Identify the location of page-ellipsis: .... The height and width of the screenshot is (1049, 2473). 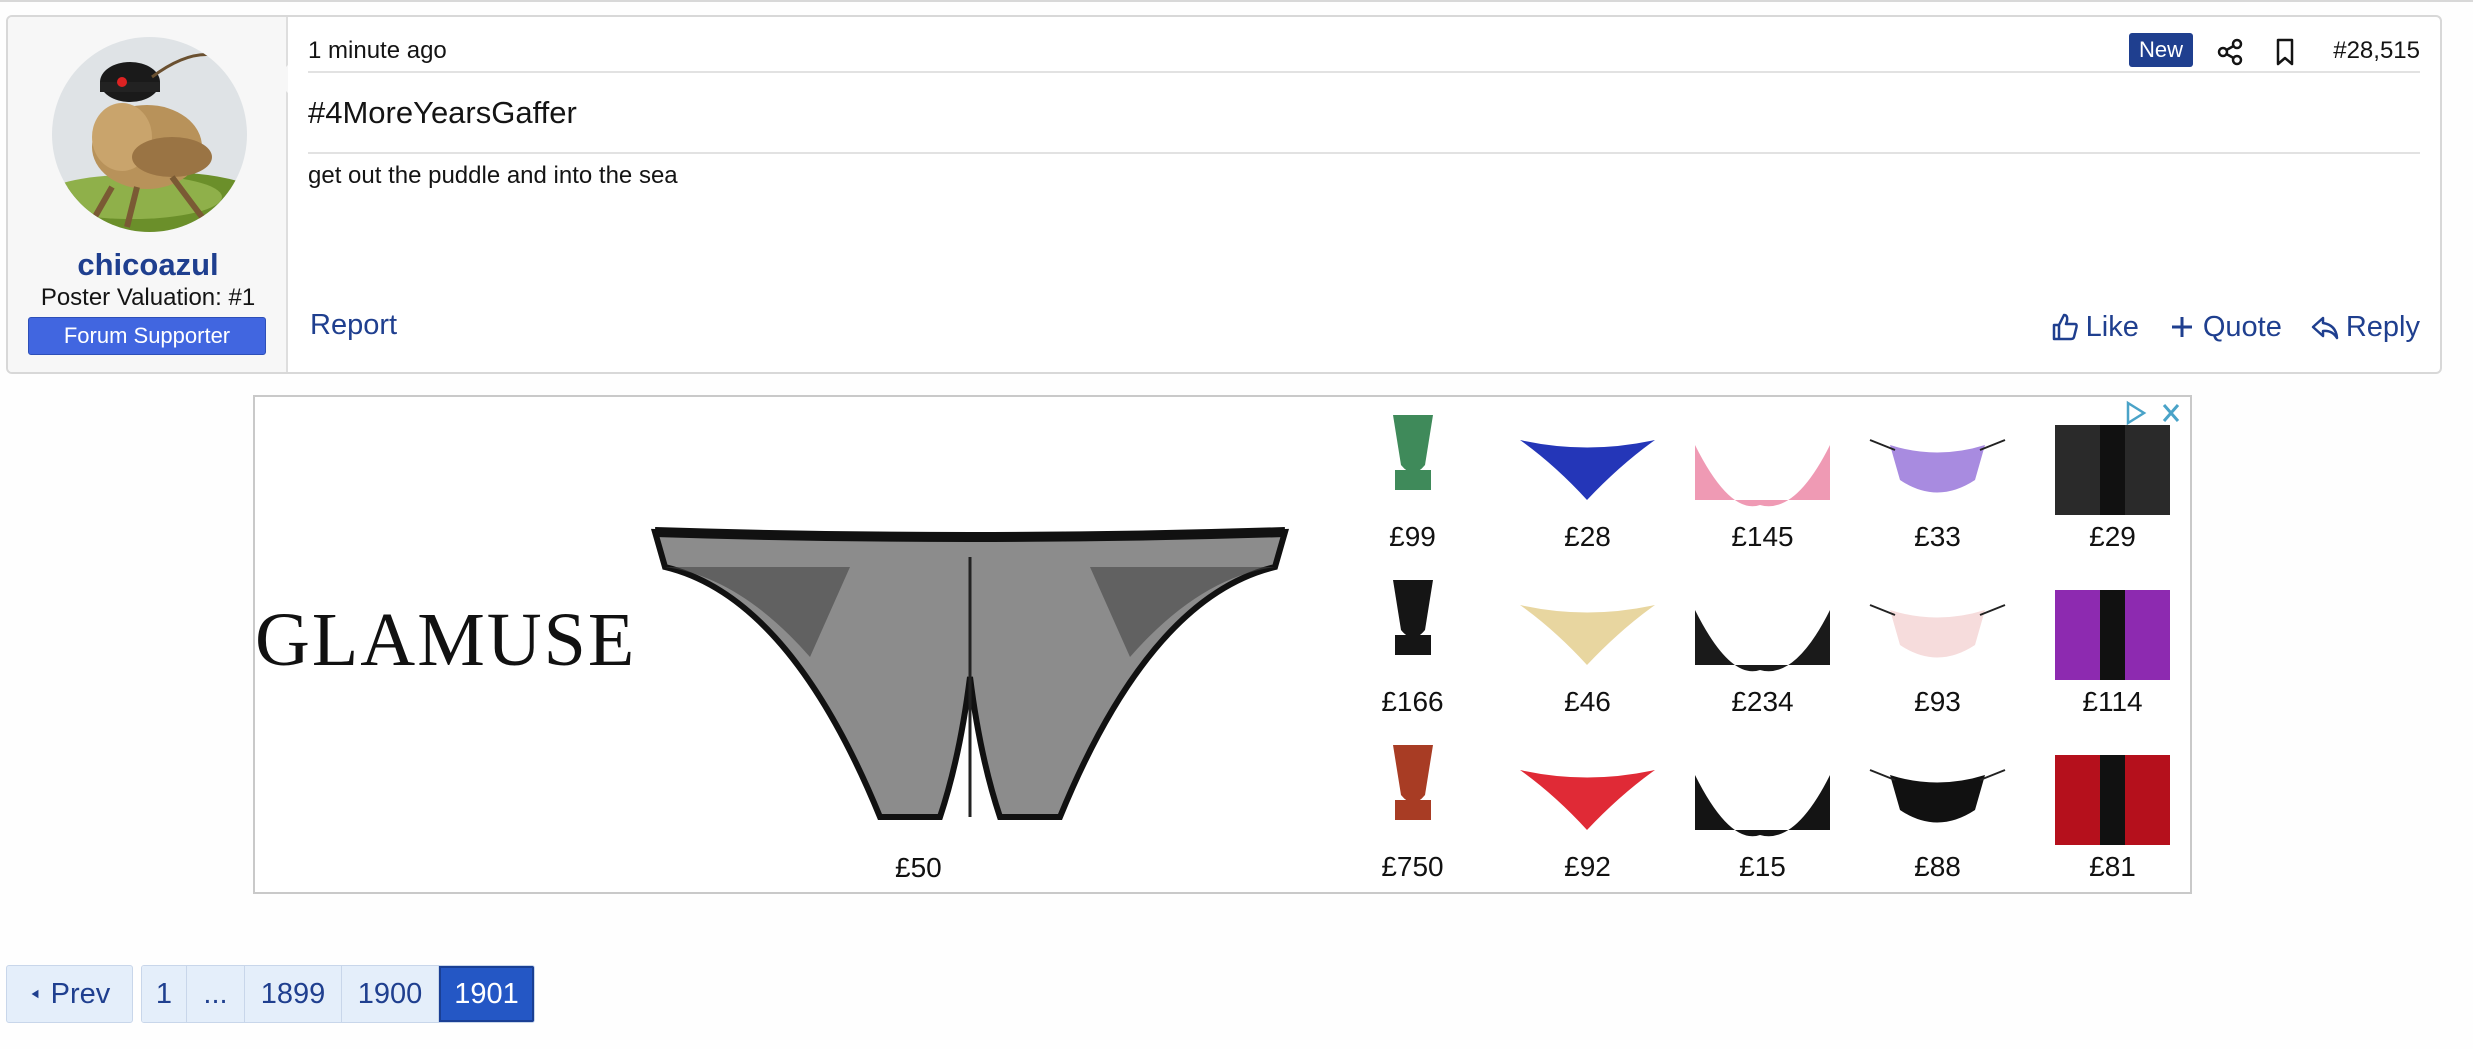
(216, 994).